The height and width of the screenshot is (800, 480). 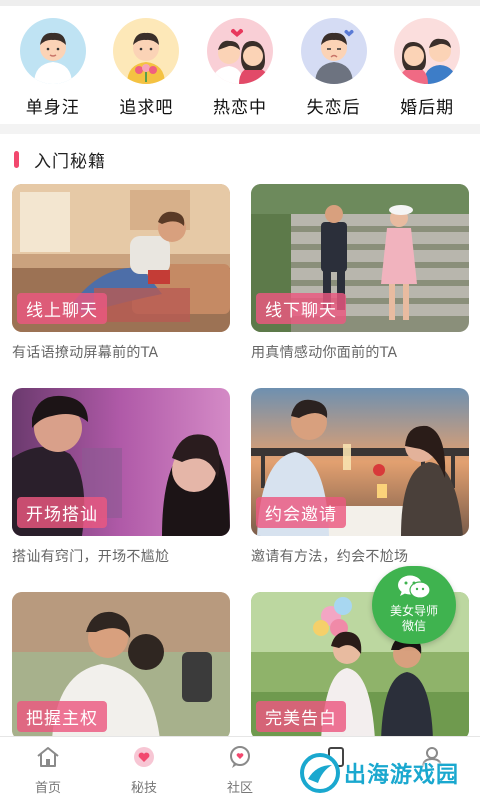 What do you see at coordinates (146, 108) in the screenshot?
I see `category-label: 追求吧` at bounding box center [146, 108].